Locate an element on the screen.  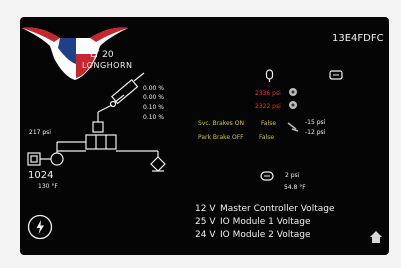
brake-pedal-icon is located at coordinates (293, 127).